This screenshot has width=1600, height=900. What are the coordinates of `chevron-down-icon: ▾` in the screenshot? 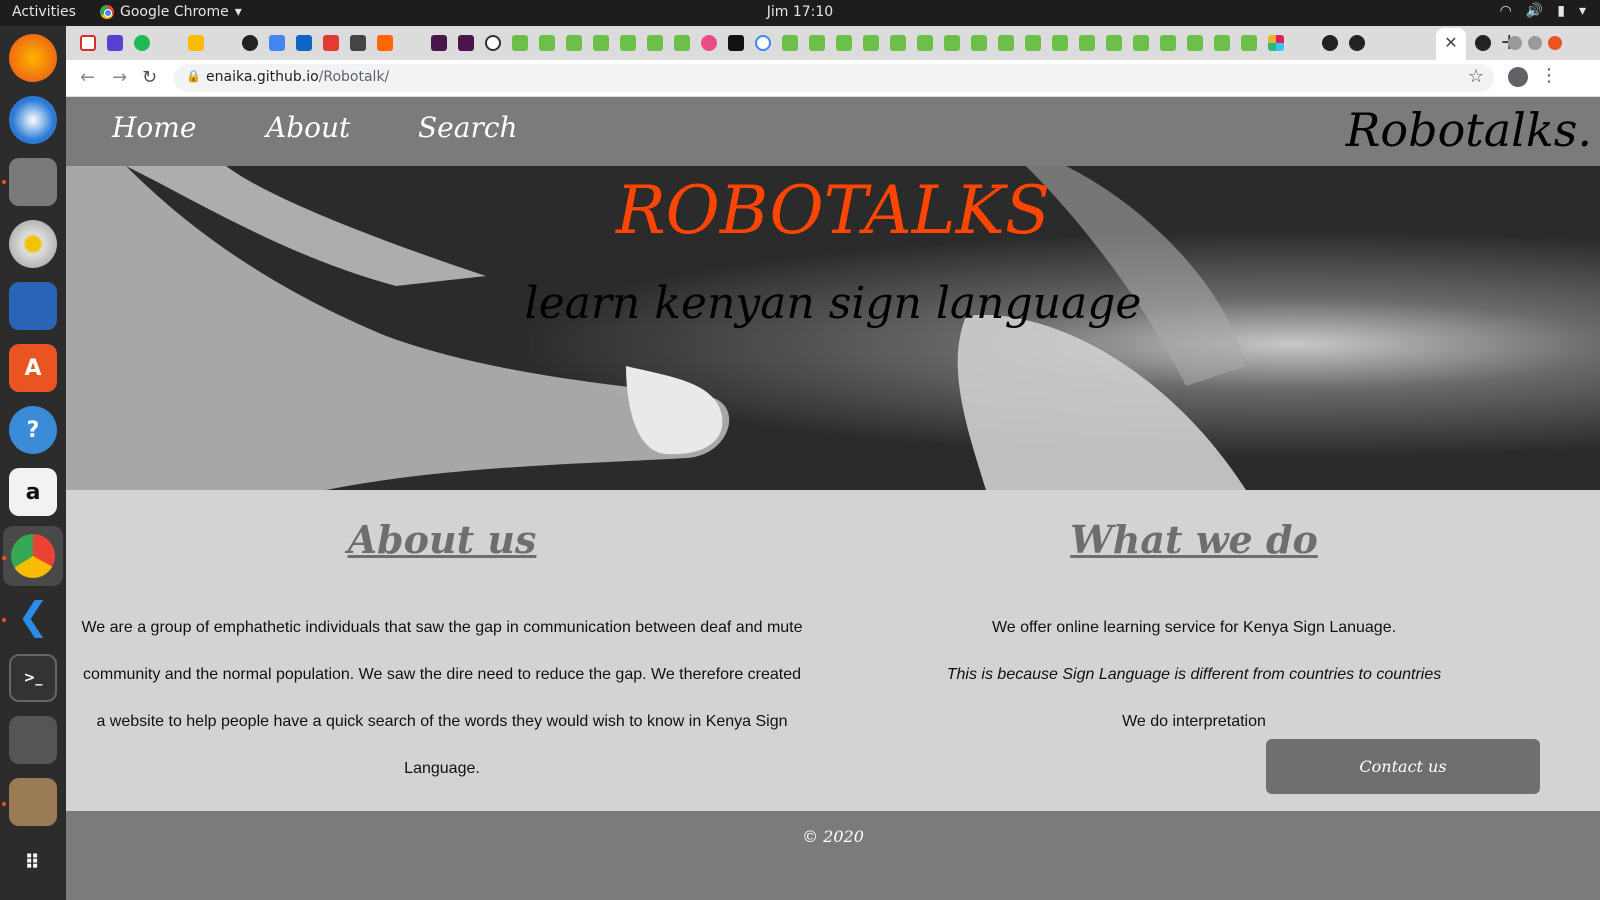 It's located at (1582, 11).